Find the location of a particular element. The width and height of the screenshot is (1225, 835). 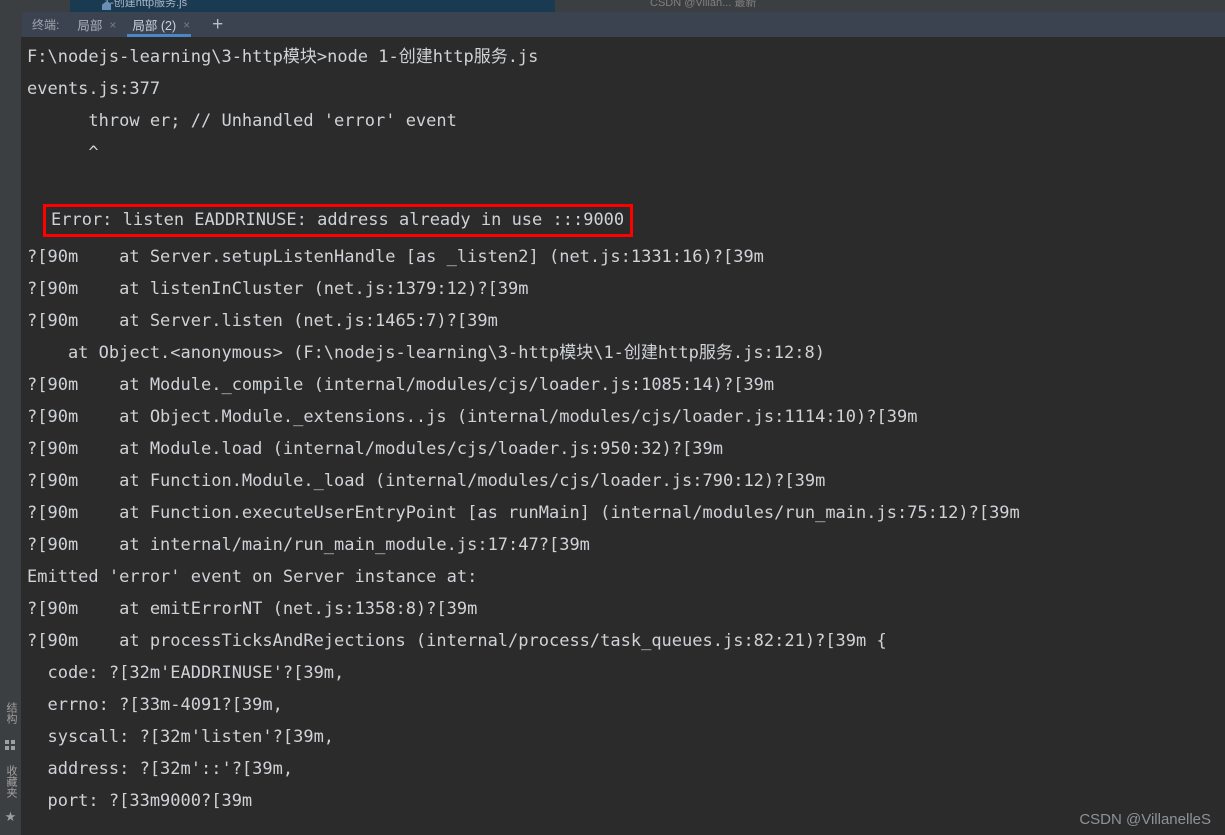

tab-bar-gutter is located at coordinates (11, 24).